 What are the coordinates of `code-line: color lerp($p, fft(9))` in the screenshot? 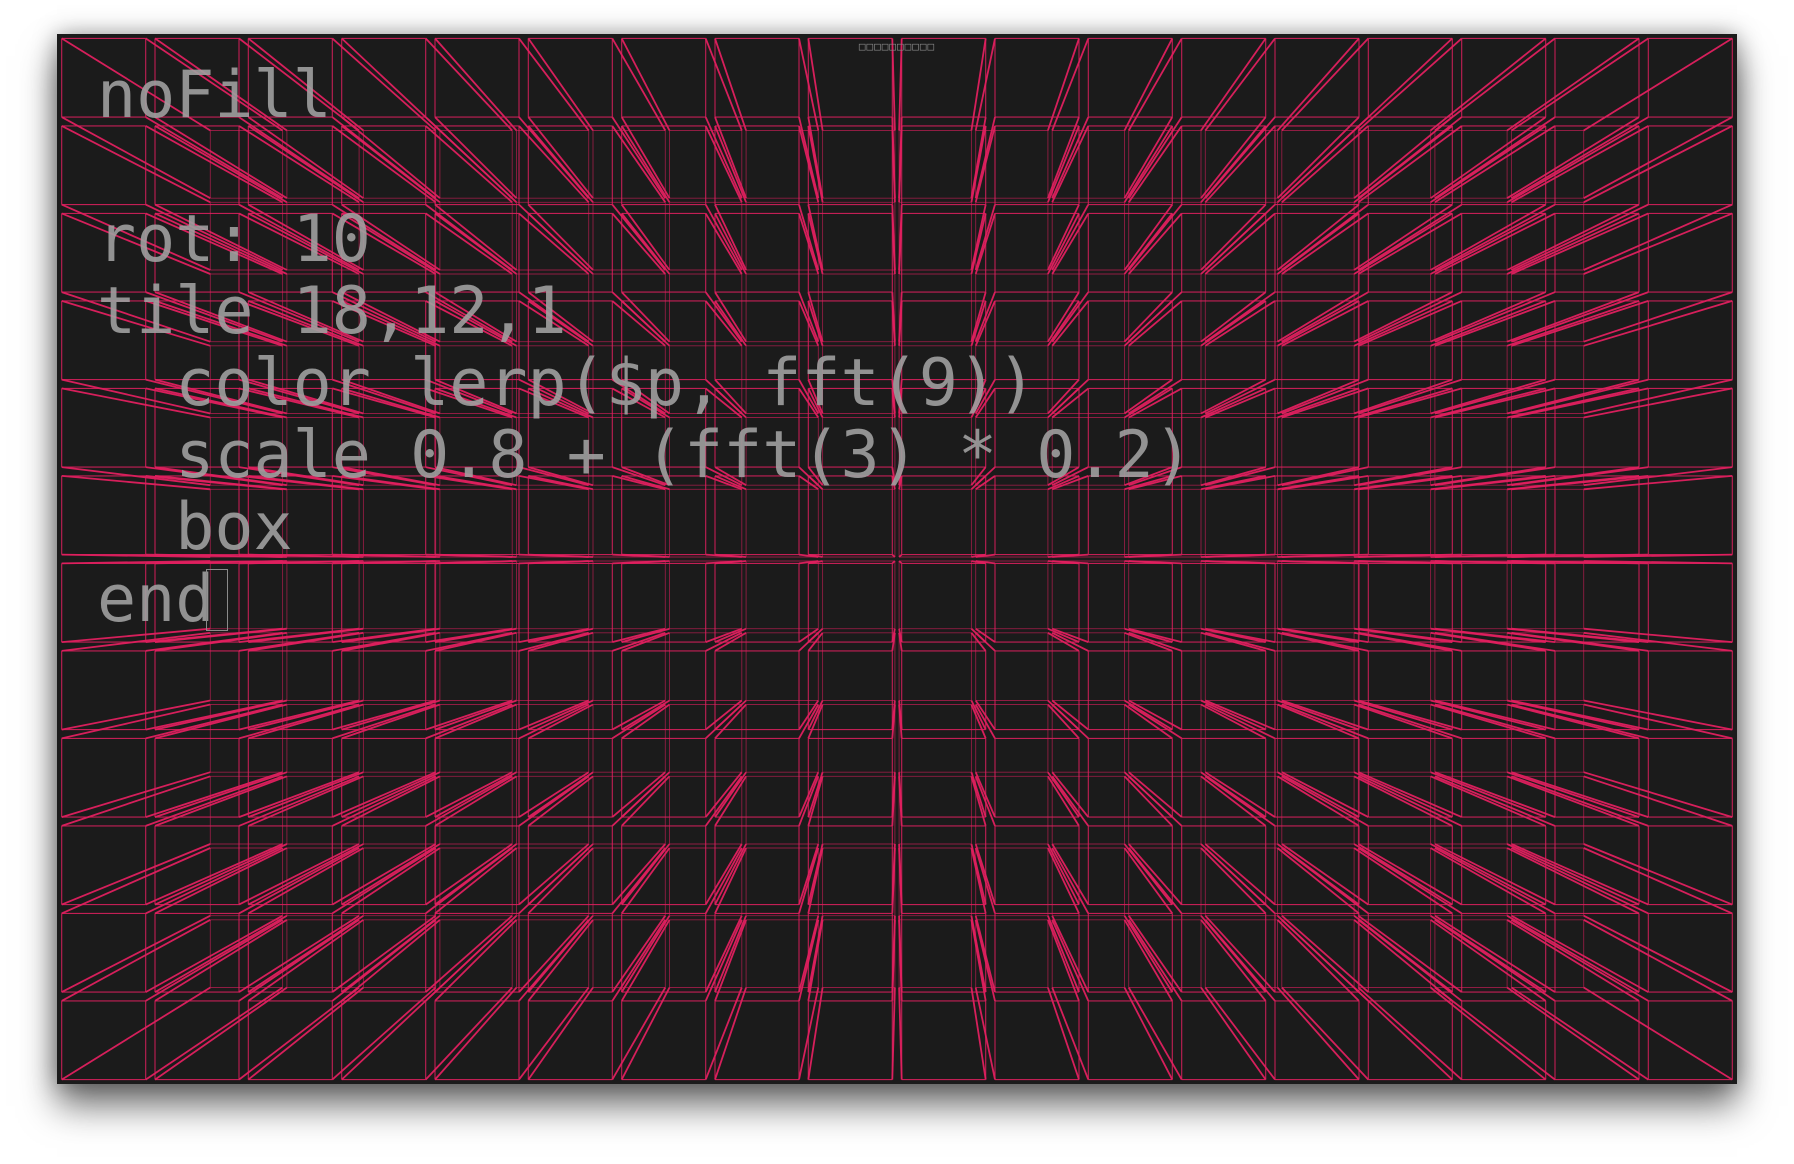 It's located at (645, 384).